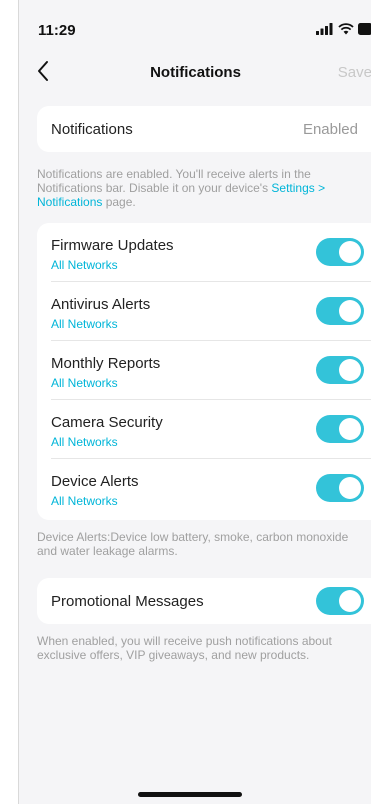  What do you see at coordinates (112, 245) in the screenshot?
I see `alert-title: Firmware Updates` at bounding box center [112, 245].